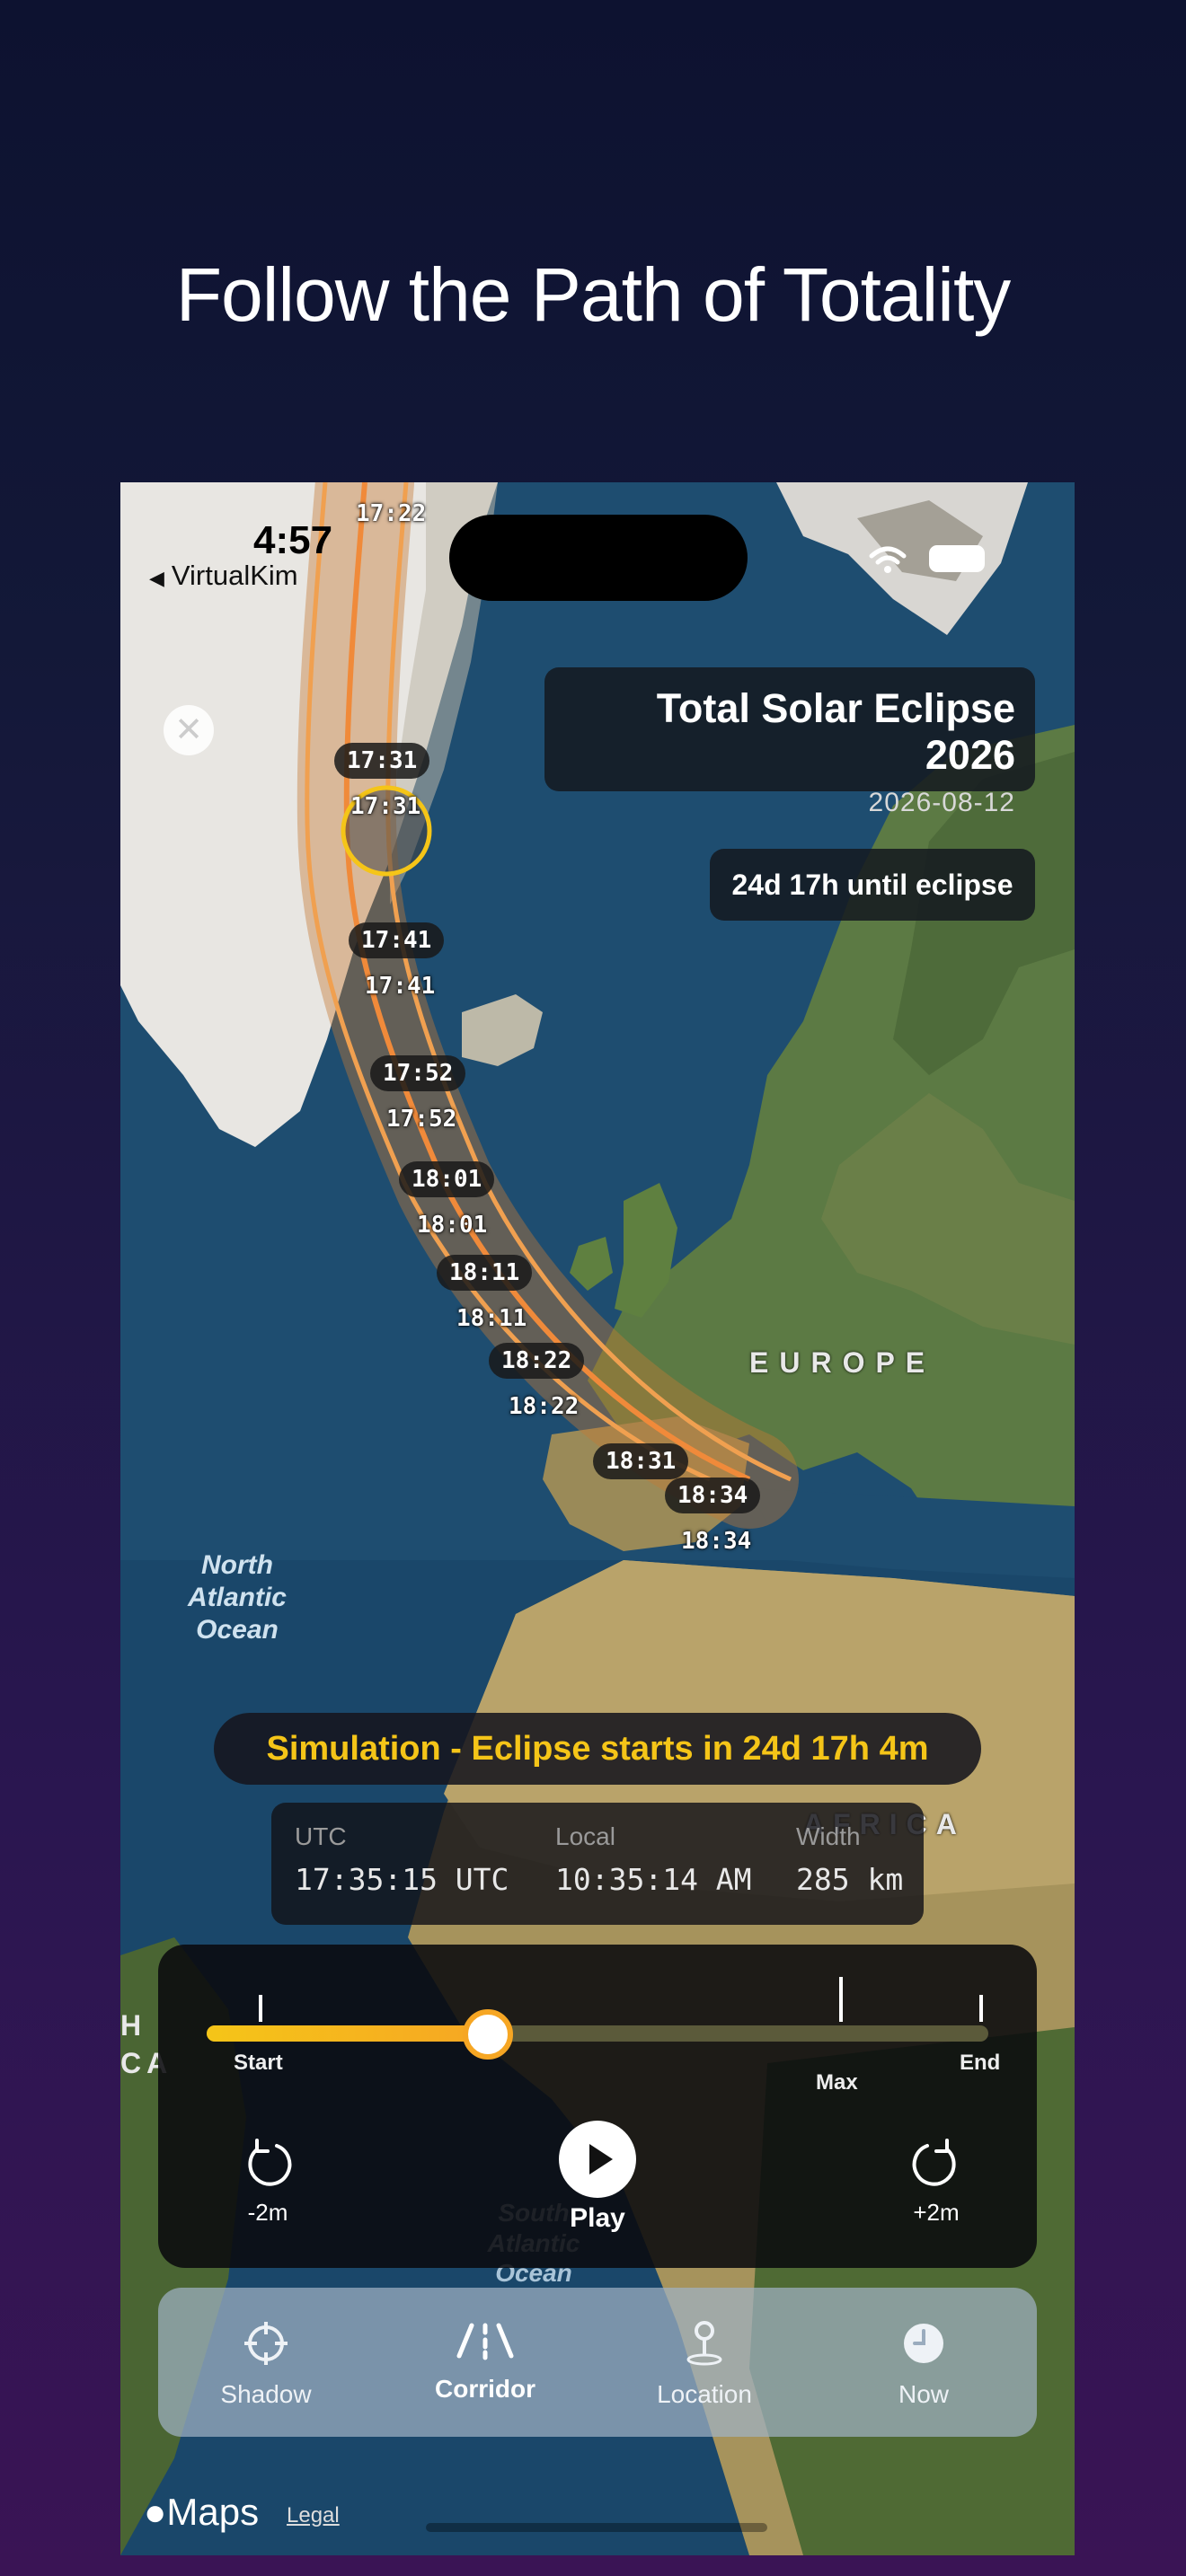 Image resolution: width=1186 pixels, height=2576 pixels. What do you see at coordinates (596, 2527) in the screenshot?
I see `home-indicator` at bounding box center [596, 2527].